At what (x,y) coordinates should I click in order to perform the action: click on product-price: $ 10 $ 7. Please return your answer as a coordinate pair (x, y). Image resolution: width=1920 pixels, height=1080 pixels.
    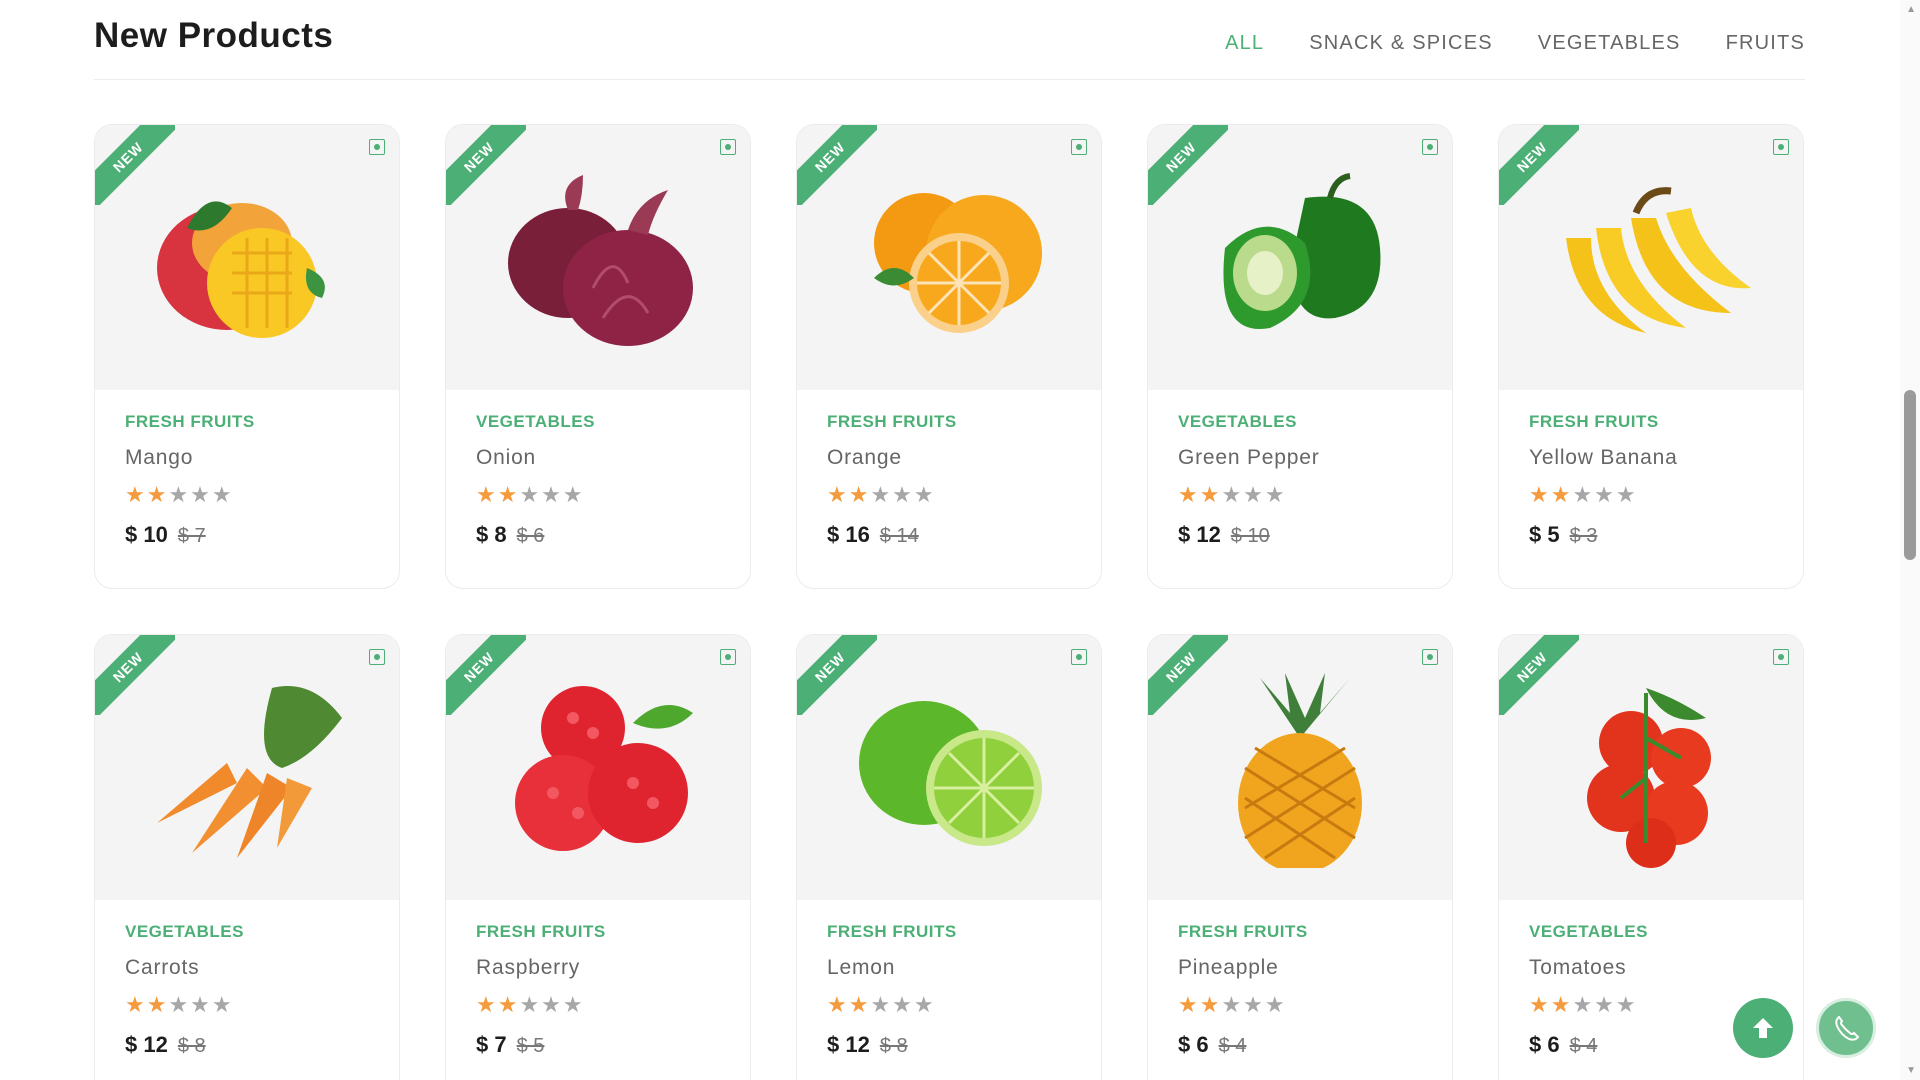
    Looking at the image, I should click on (165, 534).